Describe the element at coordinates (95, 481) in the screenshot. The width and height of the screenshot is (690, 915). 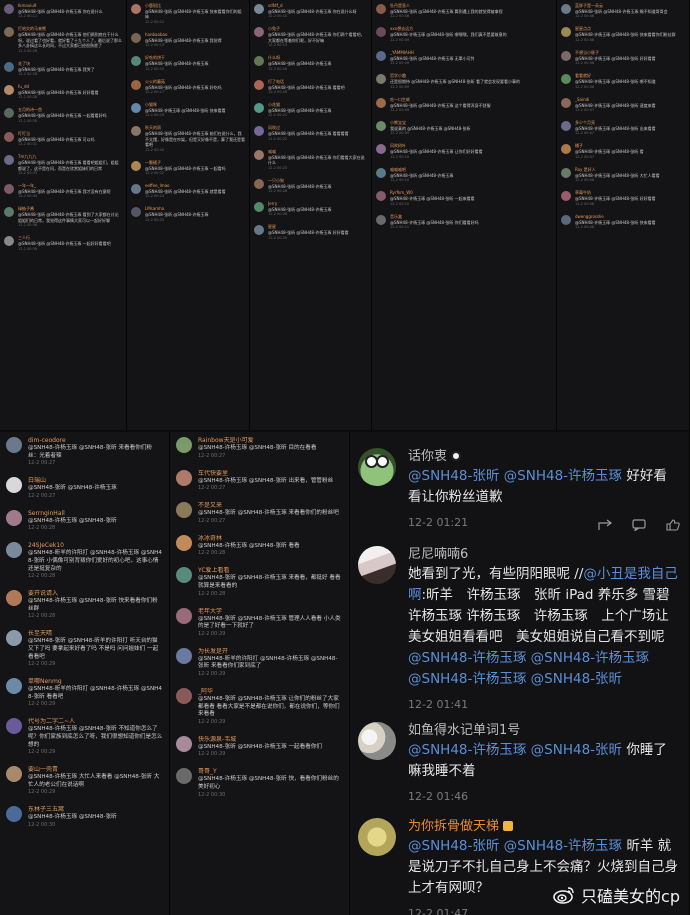
I see `username: 白瑞山` at that location.